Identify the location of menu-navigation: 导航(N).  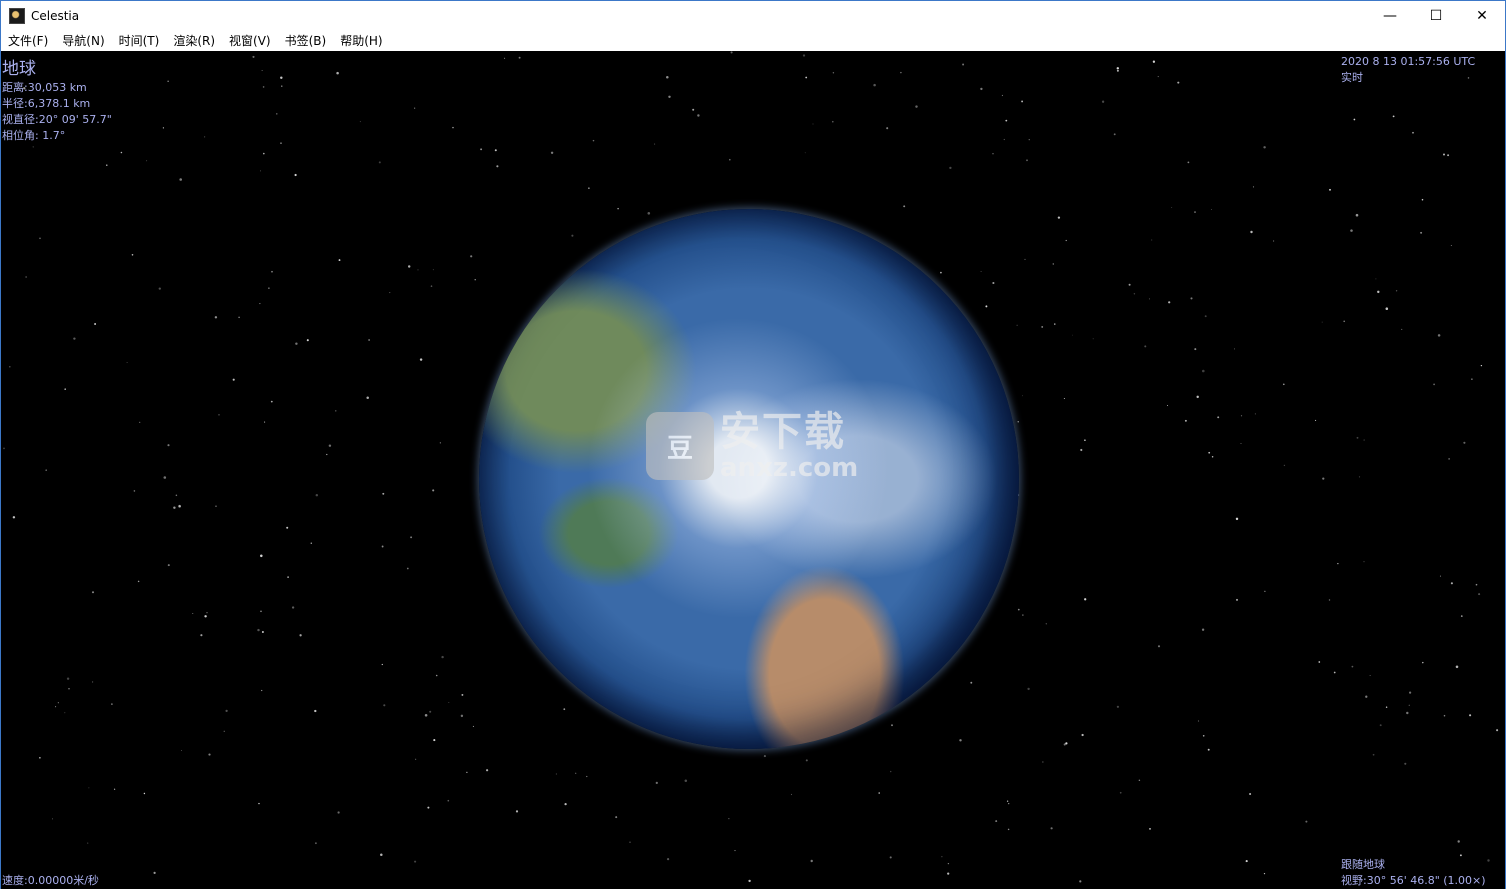
(83, 41).